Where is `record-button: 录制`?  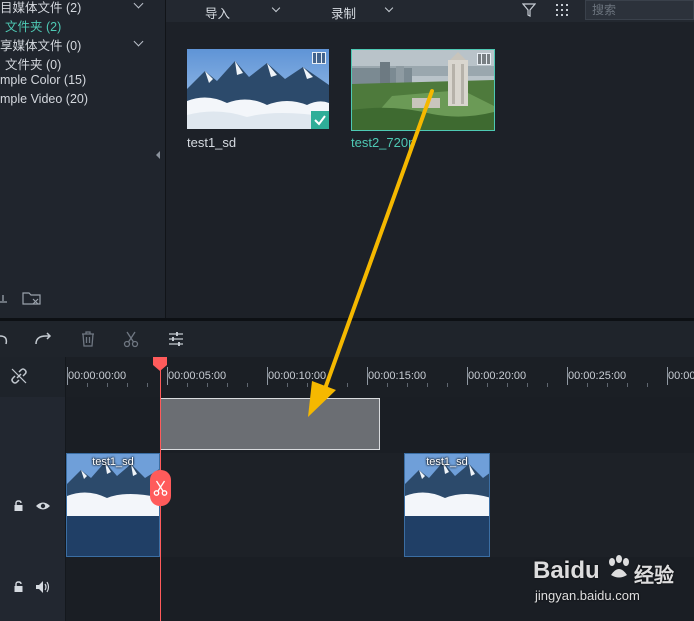 record-button: 录制 is located at coordinates (343, 12).